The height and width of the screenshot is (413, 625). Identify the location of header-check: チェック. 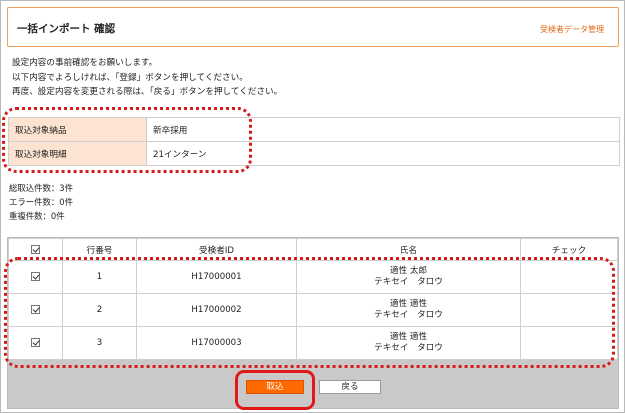
(569, 249).